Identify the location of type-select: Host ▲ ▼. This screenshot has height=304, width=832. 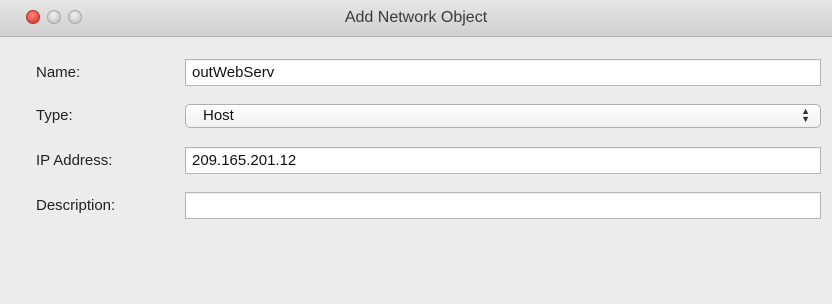
(503, 116).